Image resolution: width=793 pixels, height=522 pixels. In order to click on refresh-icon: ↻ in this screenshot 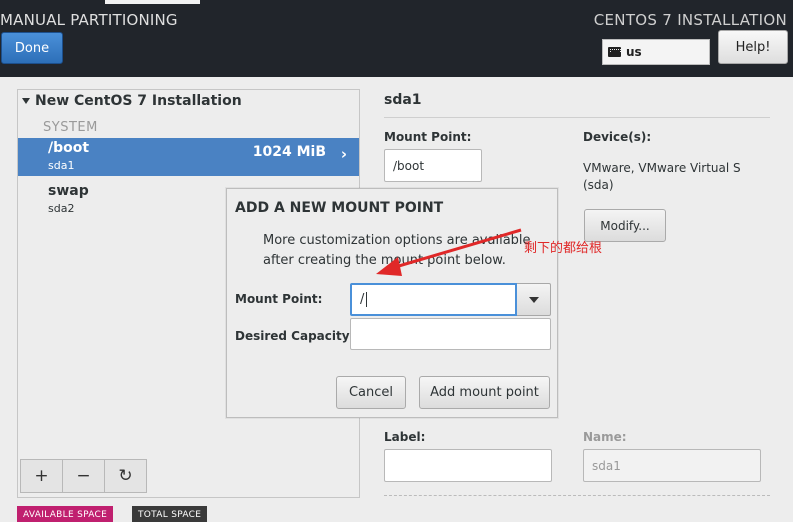, I will do `click(125, 476)`.